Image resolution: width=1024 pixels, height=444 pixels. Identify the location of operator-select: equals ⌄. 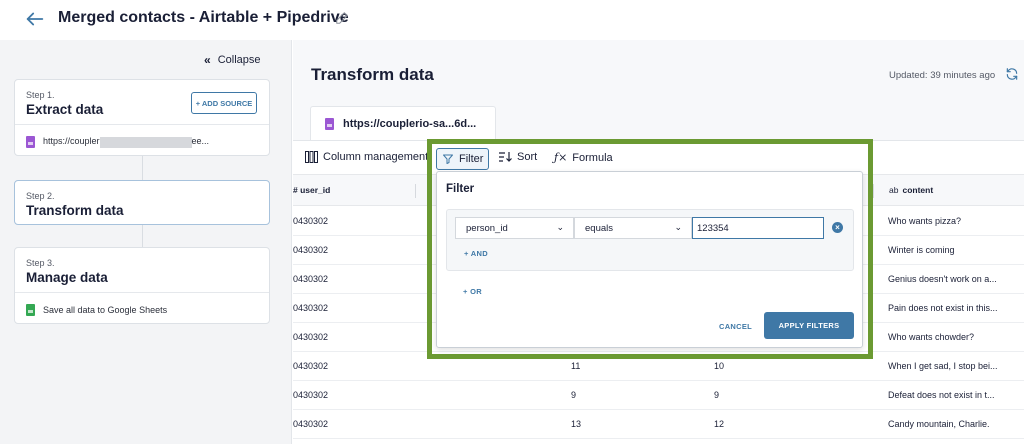
(633, 228).